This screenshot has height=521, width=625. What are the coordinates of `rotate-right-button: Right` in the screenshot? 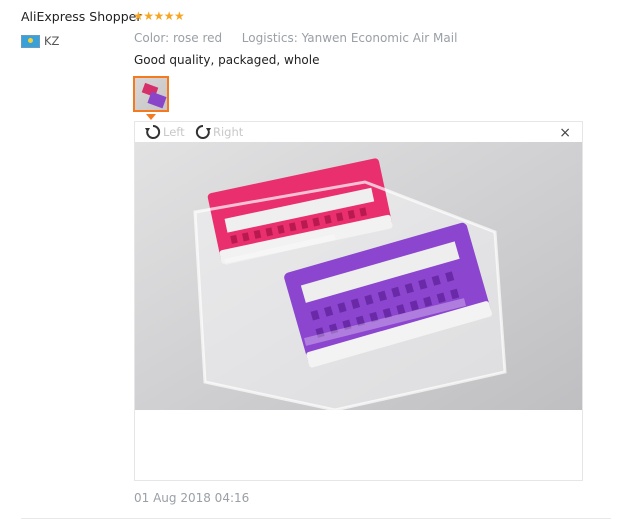 It's located at (218, 132).